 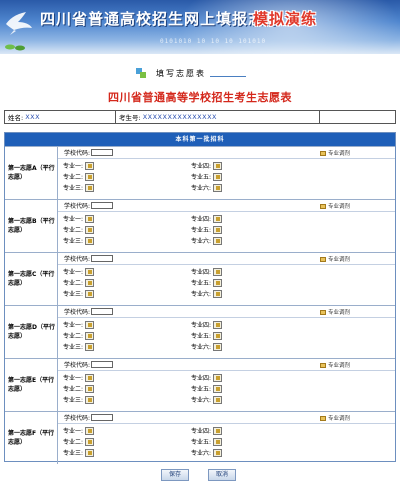 I want to click on dove-logo-icon, so click(x=19, y=23).